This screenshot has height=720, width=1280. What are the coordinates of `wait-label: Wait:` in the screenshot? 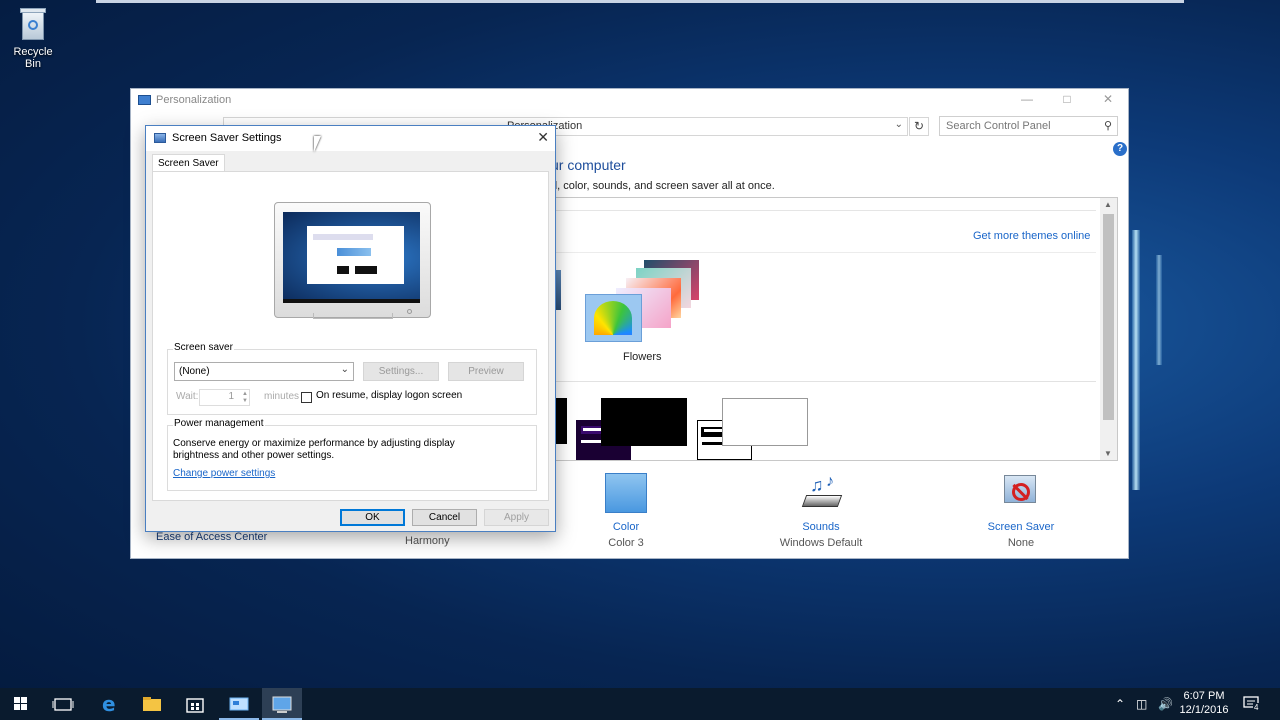 It's located at (187, 396).